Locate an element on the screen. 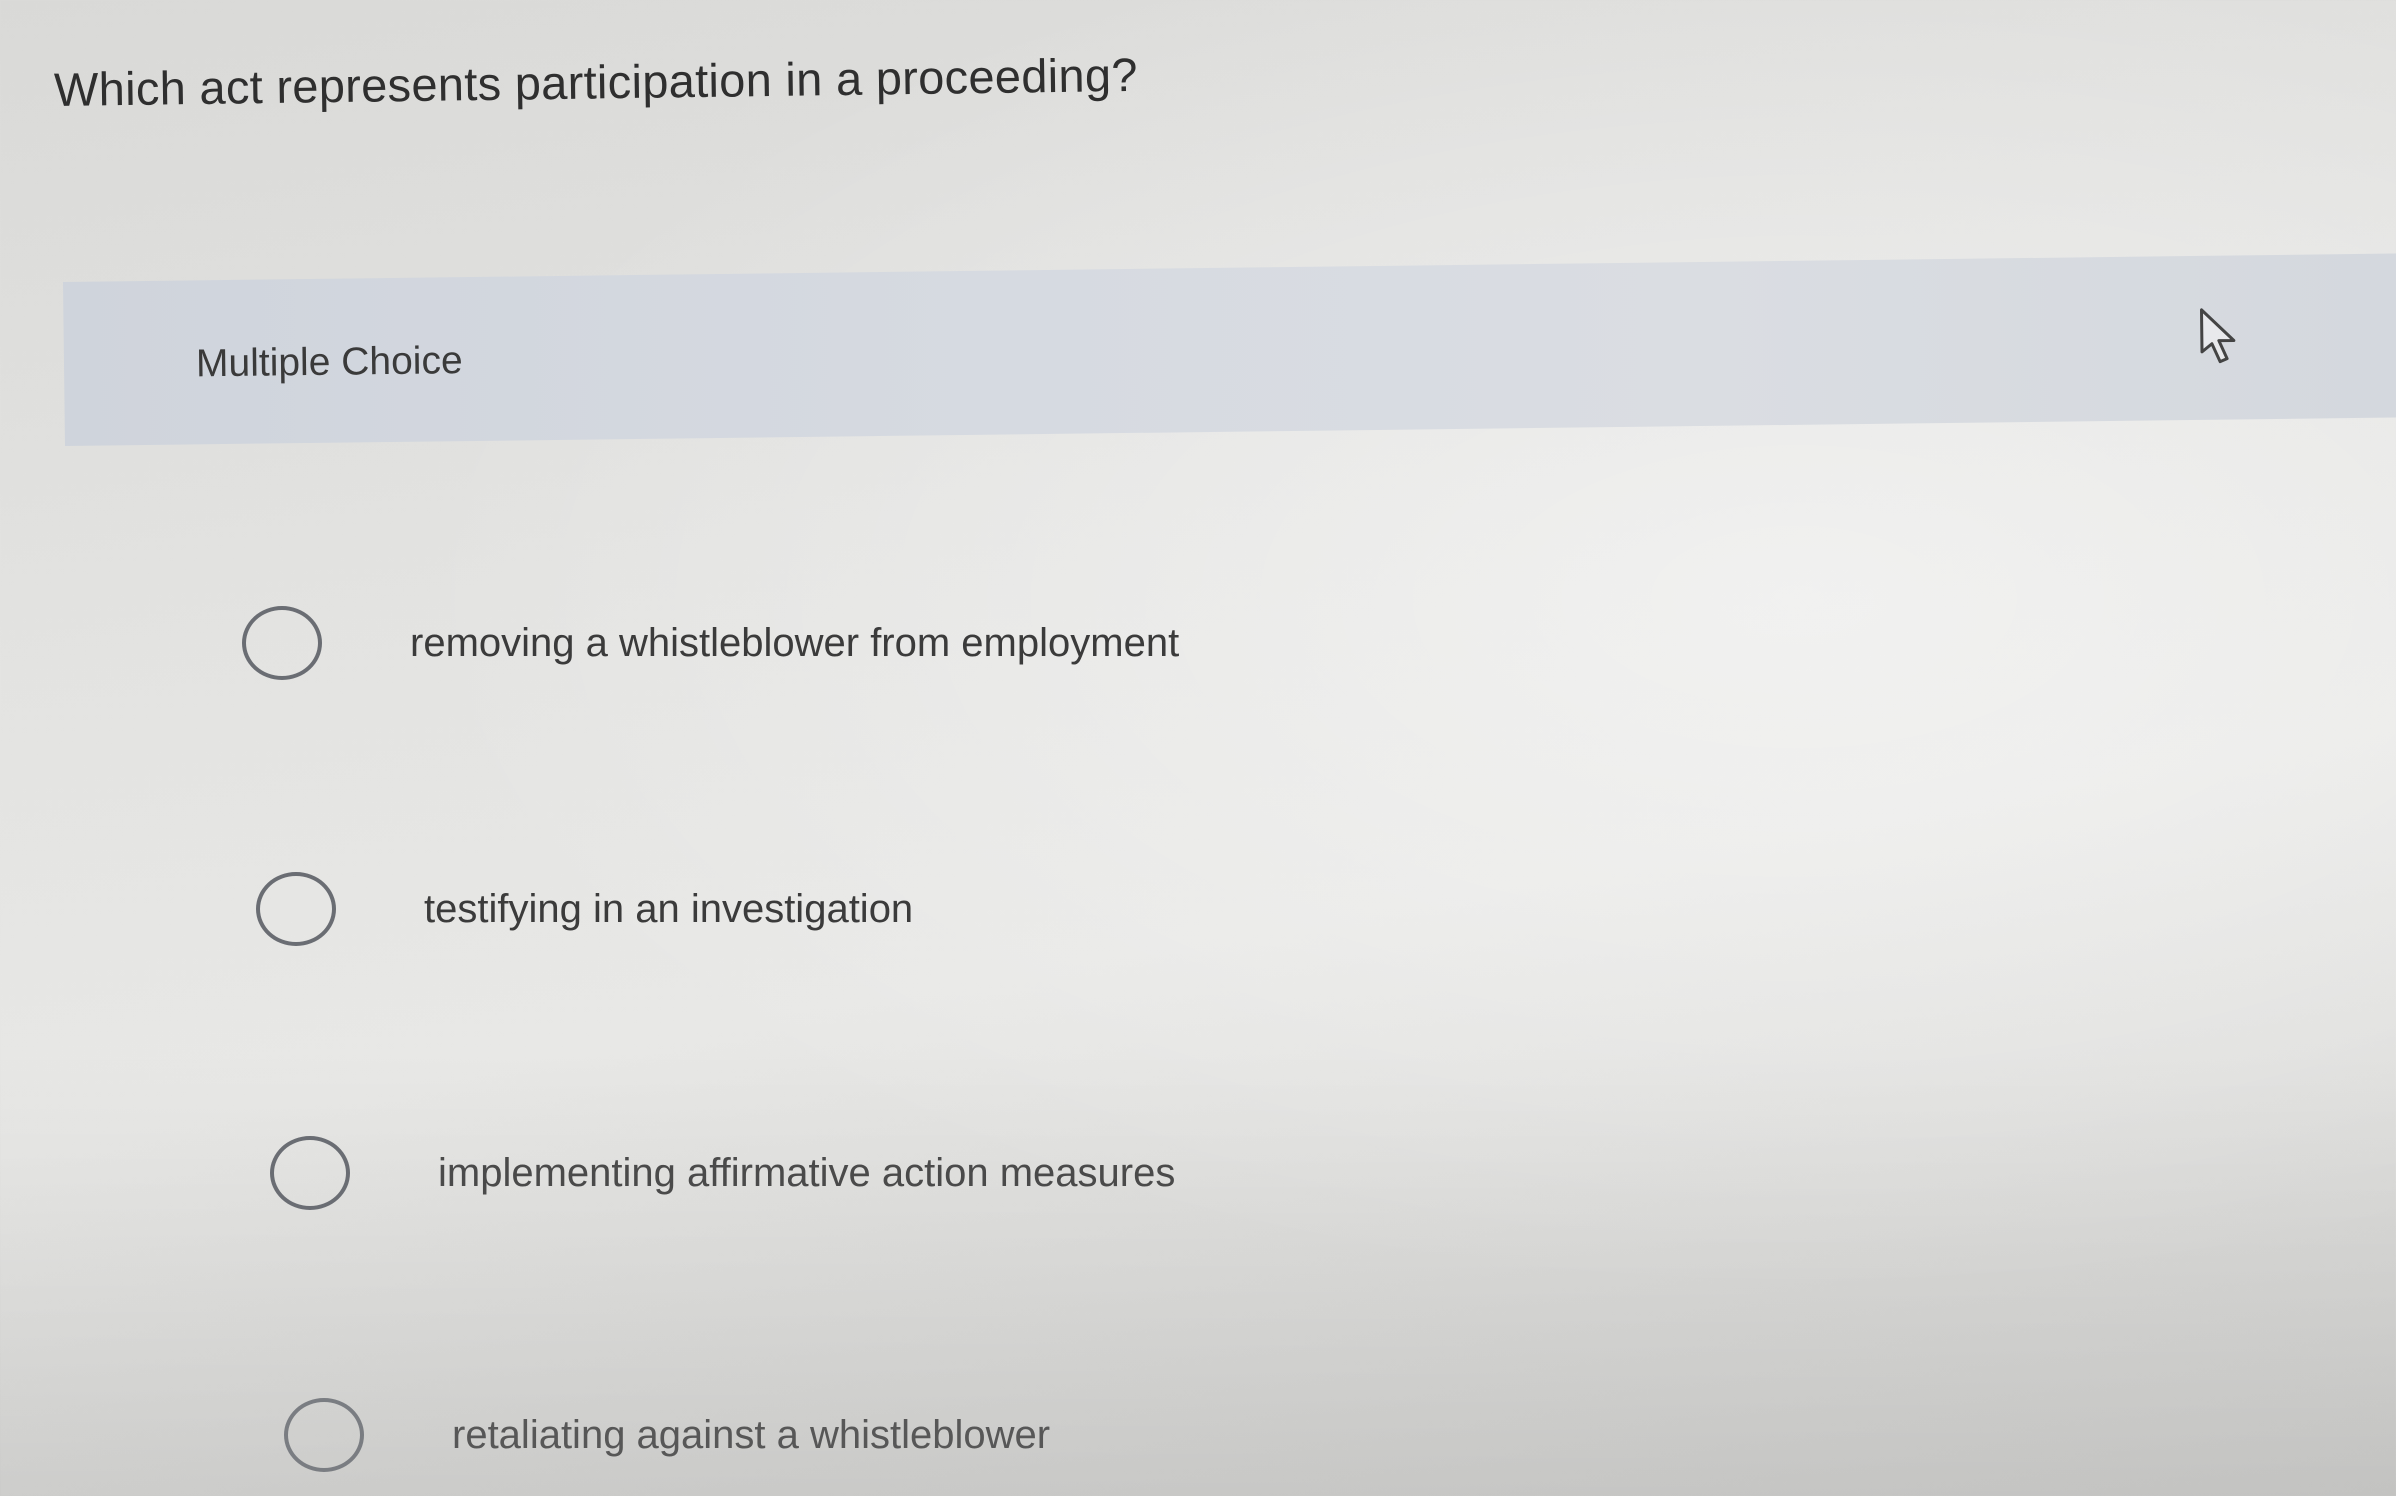  answer-option: retaliating against a whistleblower is located at coordinates (667, 1435).